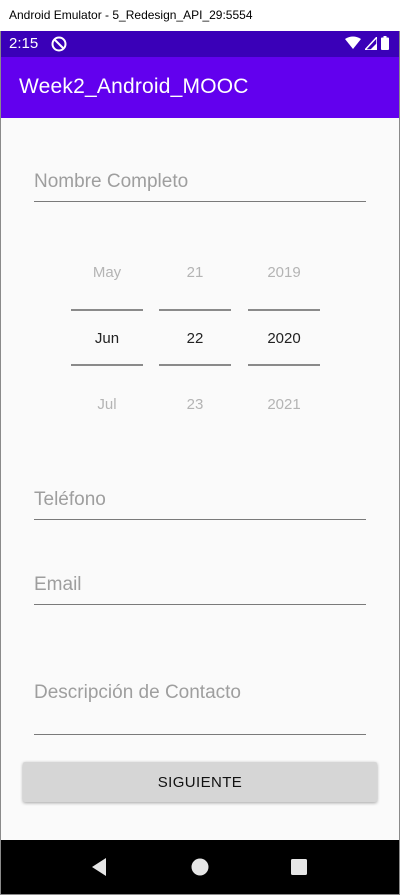  What do you see at coordinates (200, 734) in the screenshot?
I see `description-underline` at bounding box center [200, 734].